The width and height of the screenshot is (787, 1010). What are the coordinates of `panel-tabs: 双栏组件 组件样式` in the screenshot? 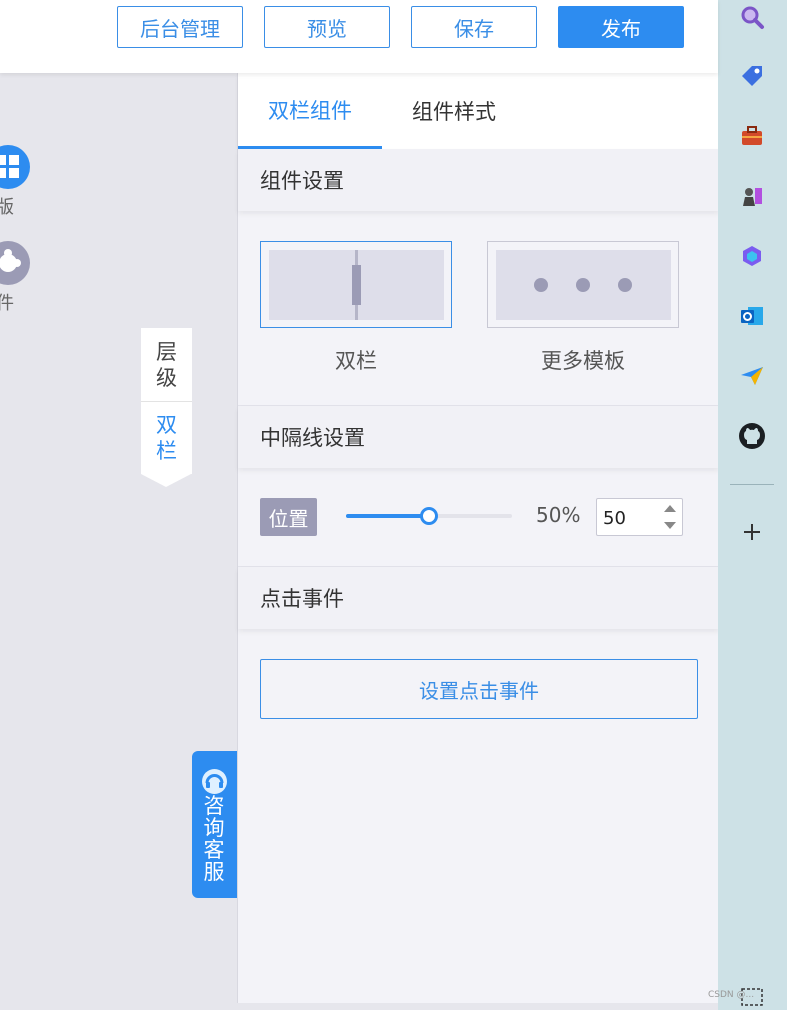 It's located at (478, 111).